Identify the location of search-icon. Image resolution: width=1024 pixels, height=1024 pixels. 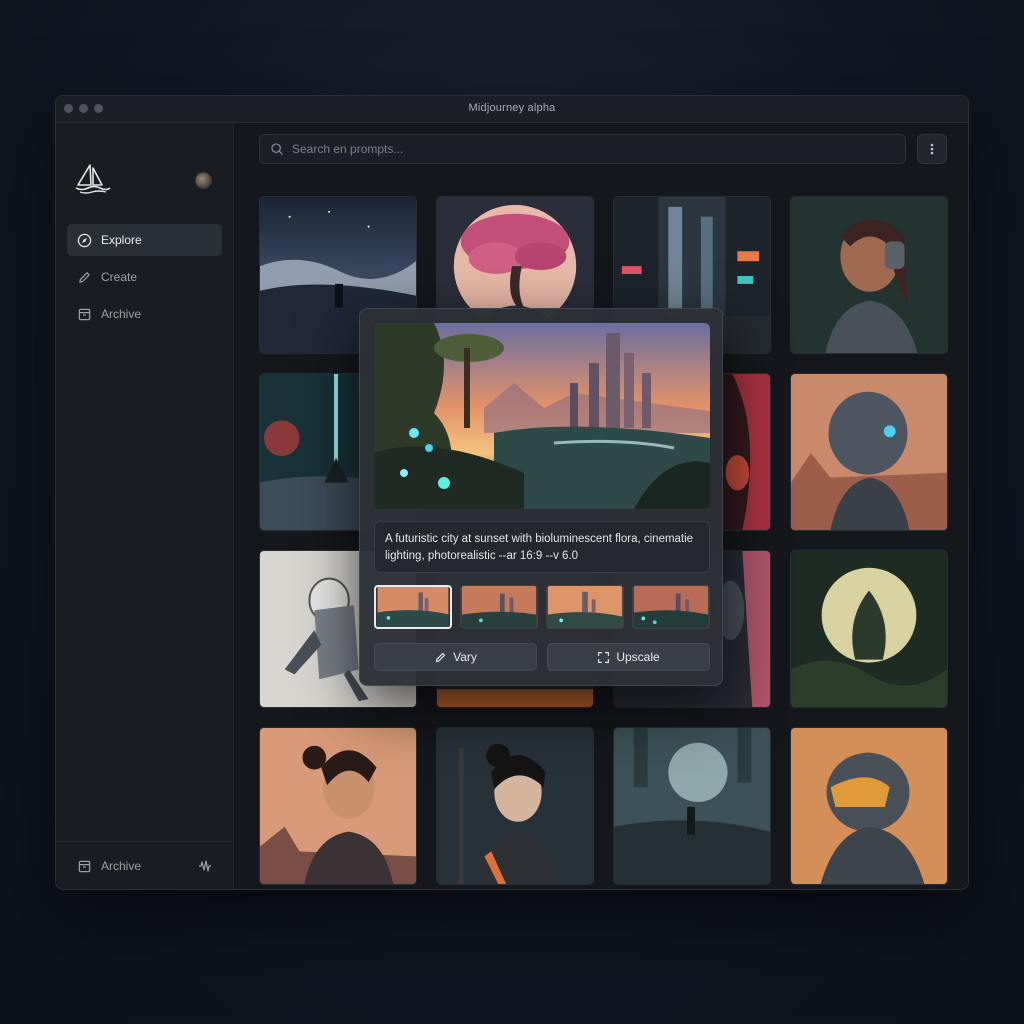
(277, 149).